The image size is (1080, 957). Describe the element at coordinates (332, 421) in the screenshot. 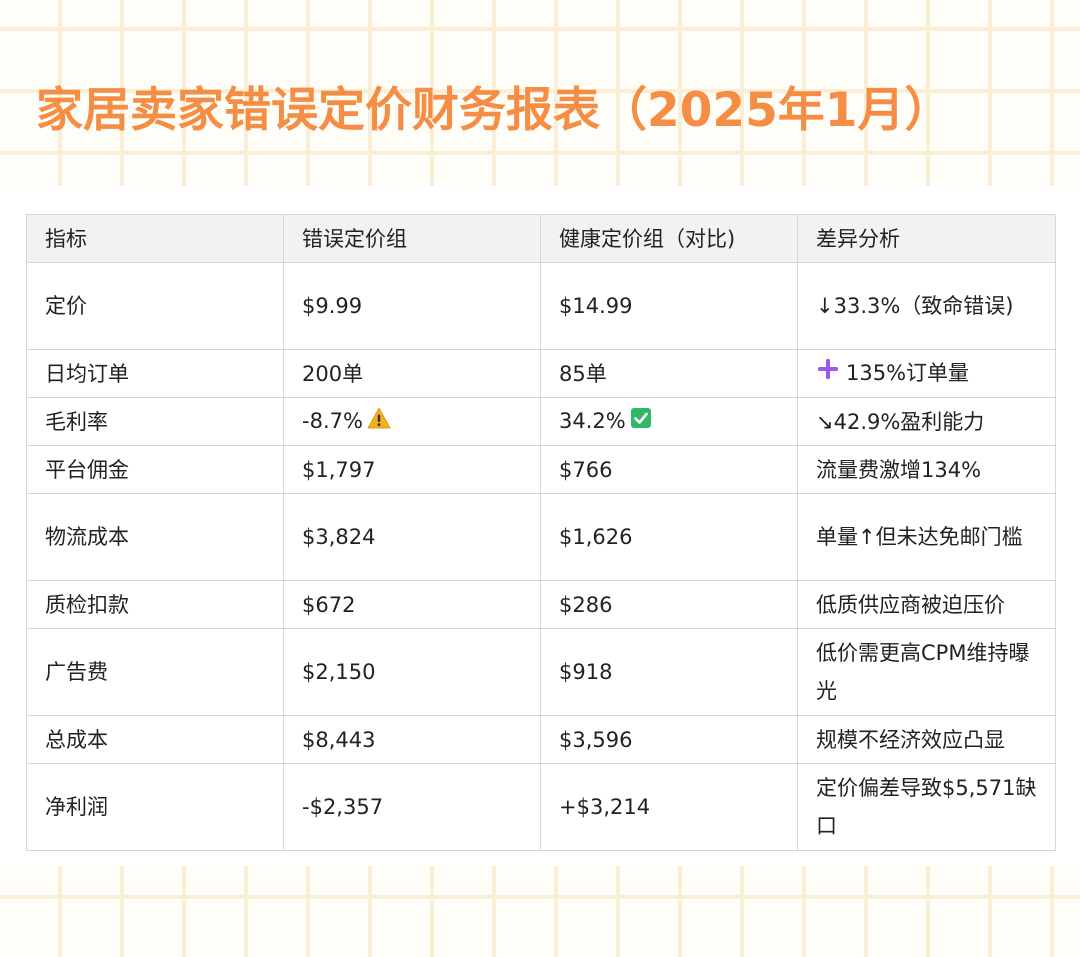

I see `error-value: -8.7%` at that location.